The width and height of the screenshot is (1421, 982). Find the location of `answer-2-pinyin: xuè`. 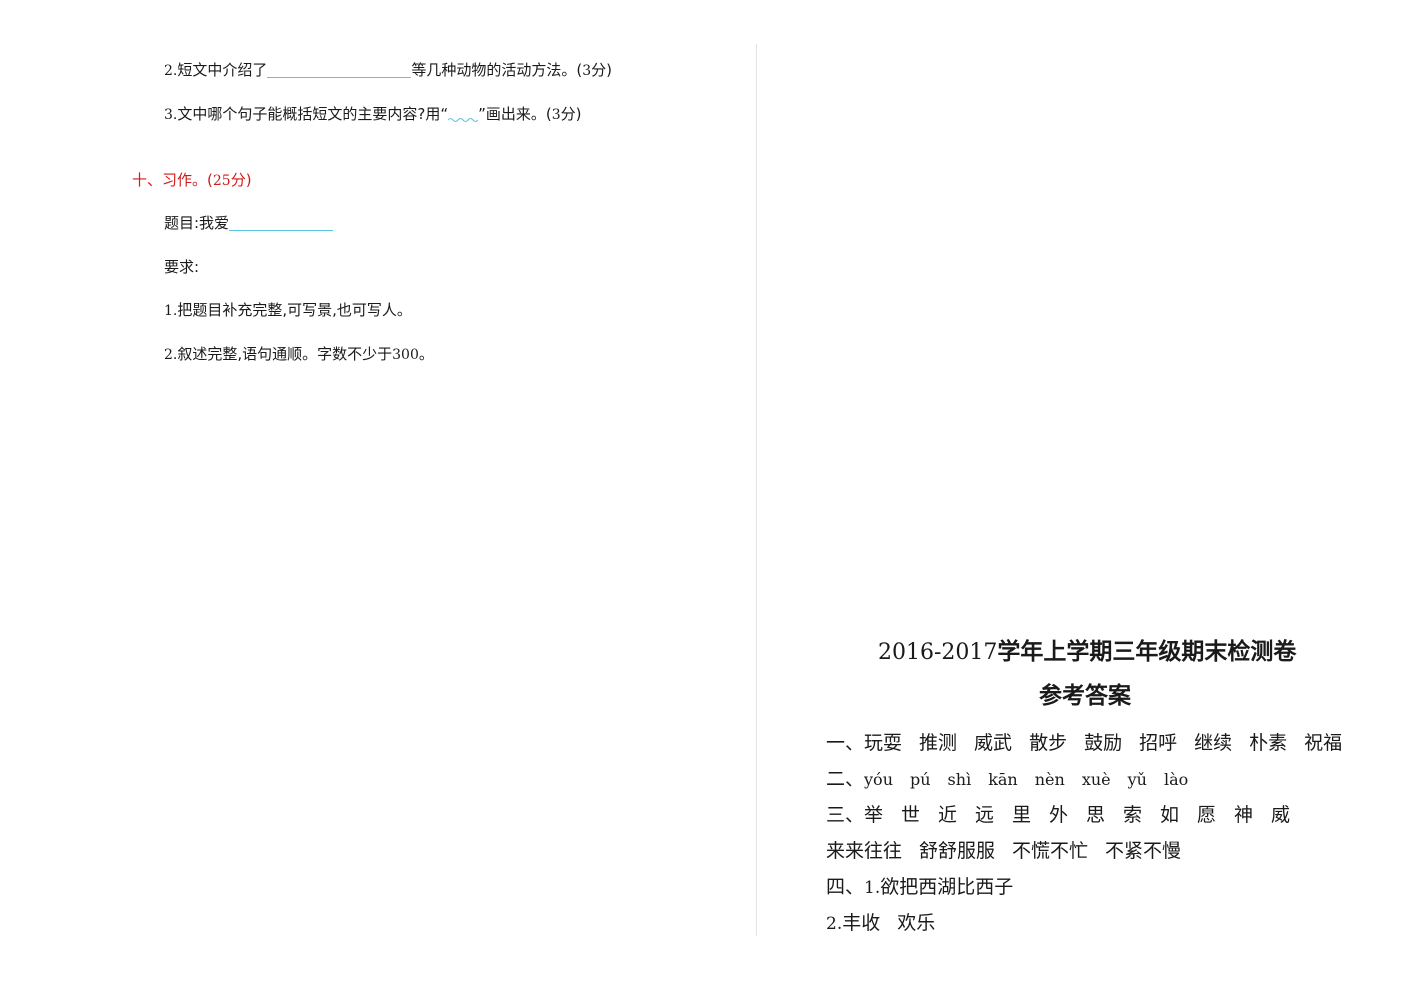

answer-2-pinyin: xuè is located at coordinates (1096, 779).